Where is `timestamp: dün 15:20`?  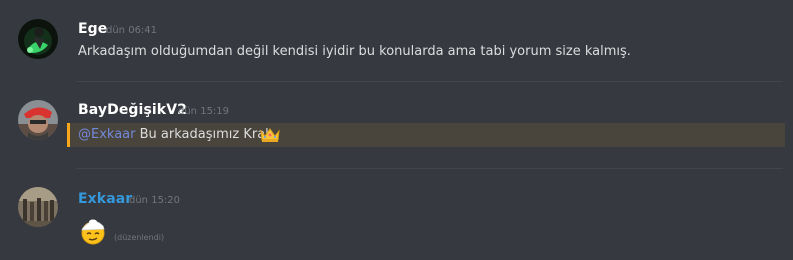
timestamp: dün 15:20 is located at coordinates (155, 200).